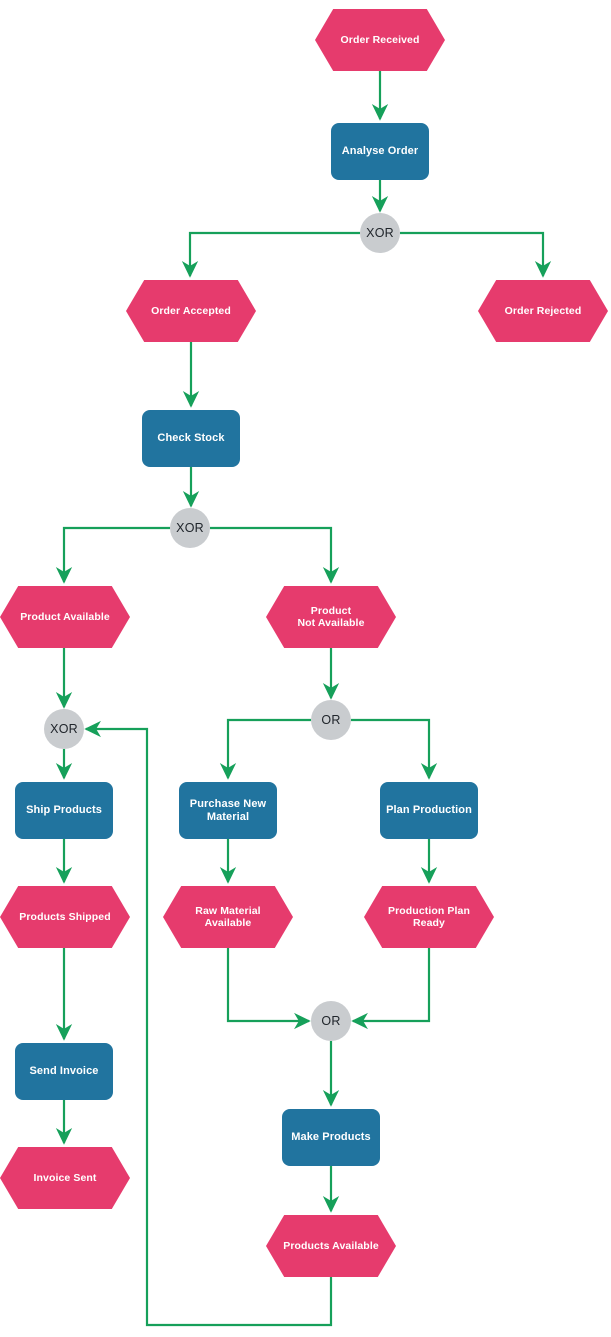 The height and width of the screenshot is (1337, 611). I want to click on event-node-ev_products_shipped: Products Shipped, so click(65, 917).